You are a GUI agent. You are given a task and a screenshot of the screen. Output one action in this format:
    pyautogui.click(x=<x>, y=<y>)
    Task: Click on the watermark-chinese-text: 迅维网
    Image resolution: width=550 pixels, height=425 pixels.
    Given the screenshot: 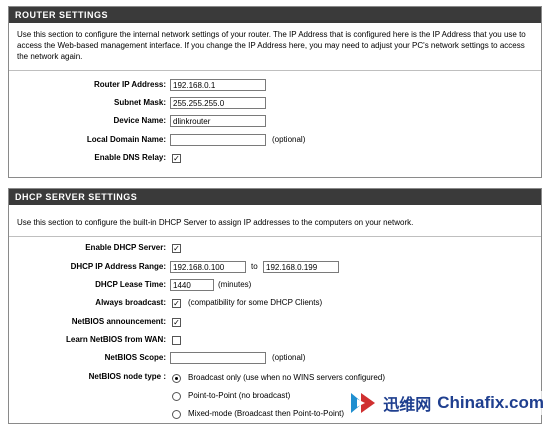 What is the action you would take?
    pyautogui.click(x=407, y=405)
    